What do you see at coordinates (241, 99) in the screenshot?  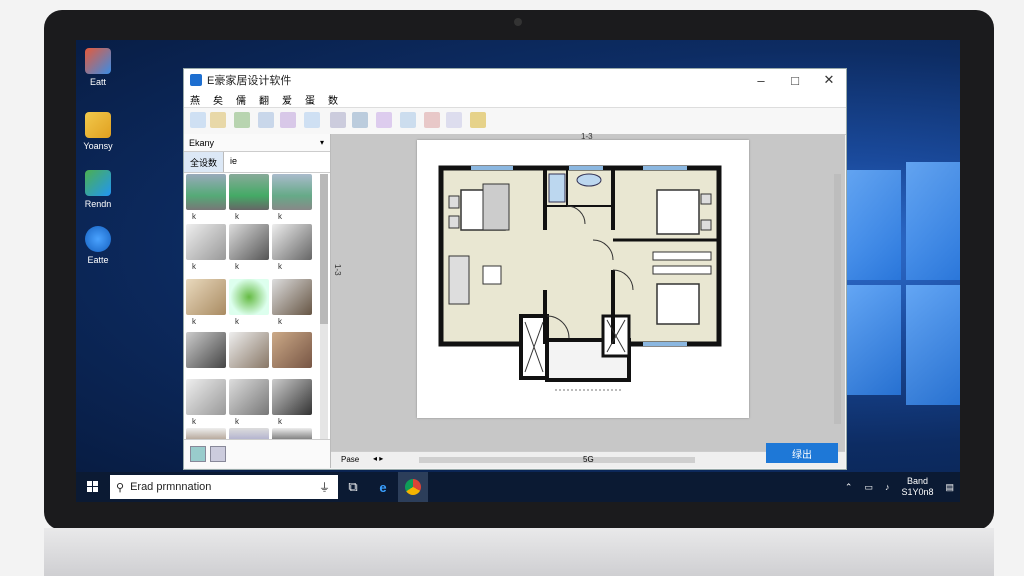 I see `menu-item: 儒` at bounding box center [241, 99].